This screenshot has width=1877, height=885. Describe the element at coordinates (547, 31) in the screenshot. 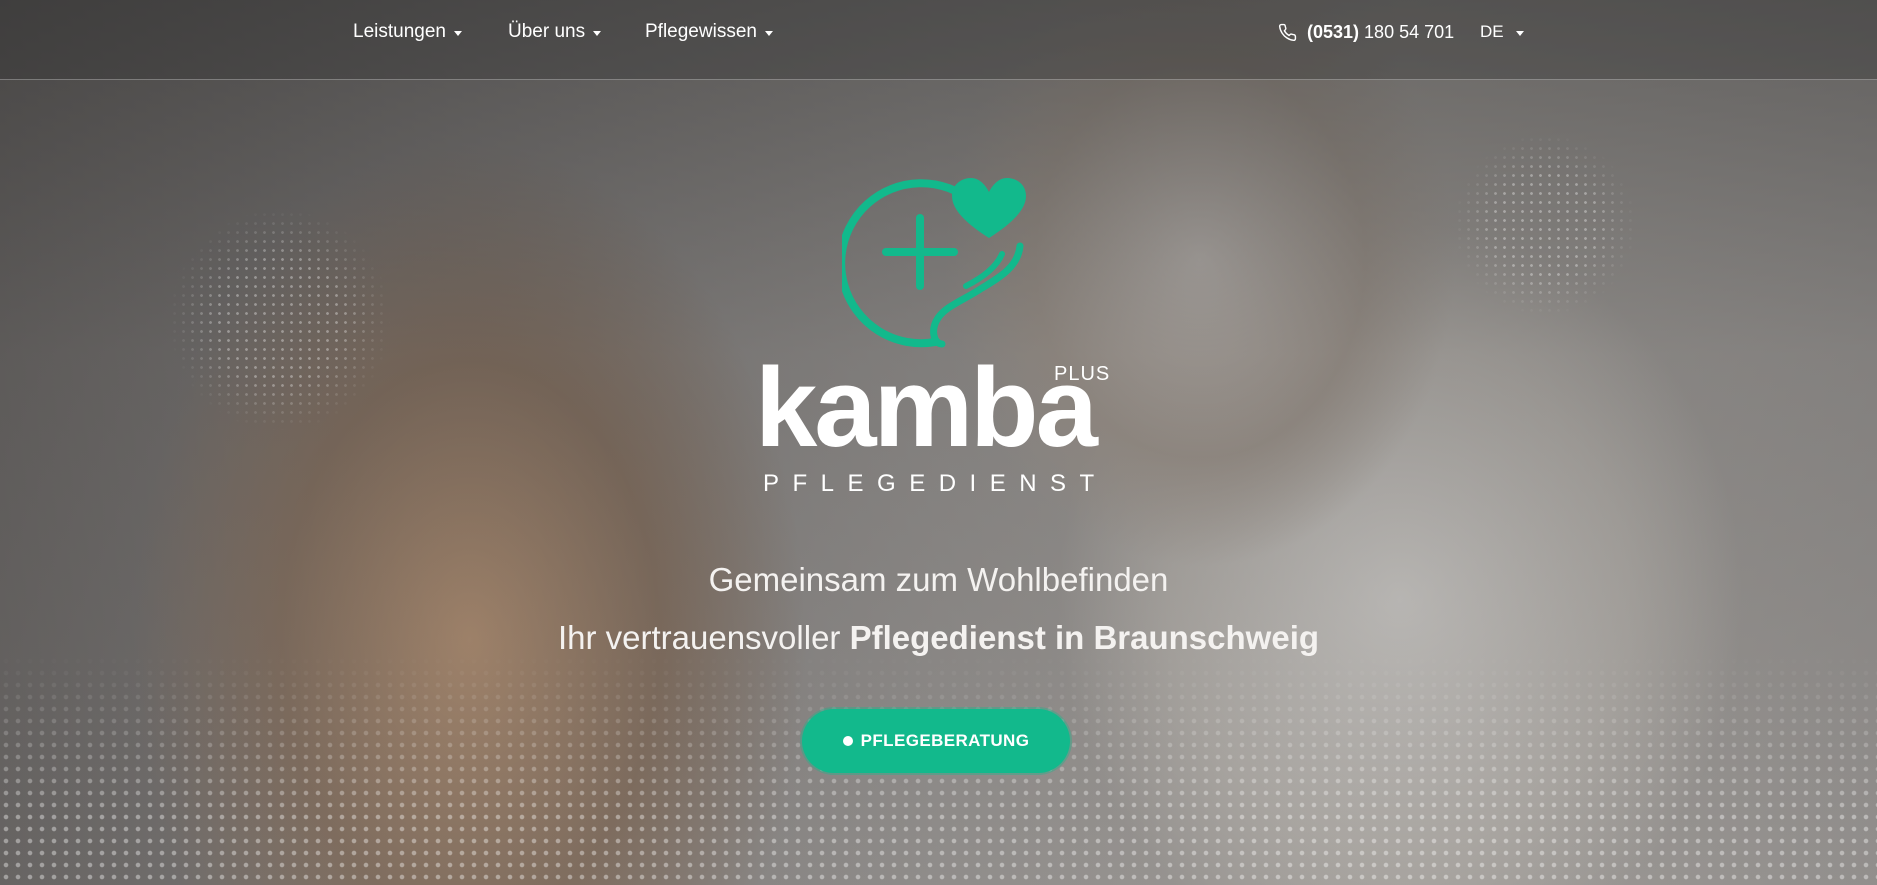

I see `nav-item-label: Über uns` at that location.